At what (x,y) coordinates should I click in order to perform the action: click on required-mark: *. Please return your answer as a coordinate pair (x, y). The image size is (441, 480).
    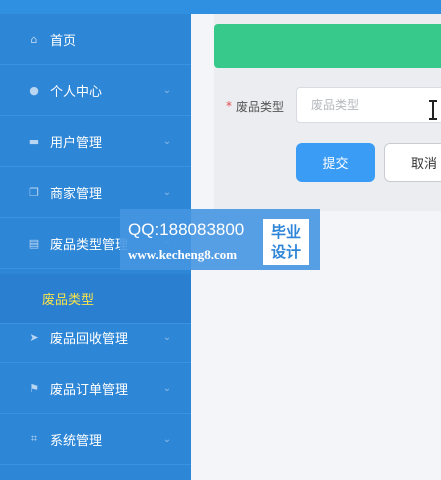
    Looking at the image, I should click on (229, 106).